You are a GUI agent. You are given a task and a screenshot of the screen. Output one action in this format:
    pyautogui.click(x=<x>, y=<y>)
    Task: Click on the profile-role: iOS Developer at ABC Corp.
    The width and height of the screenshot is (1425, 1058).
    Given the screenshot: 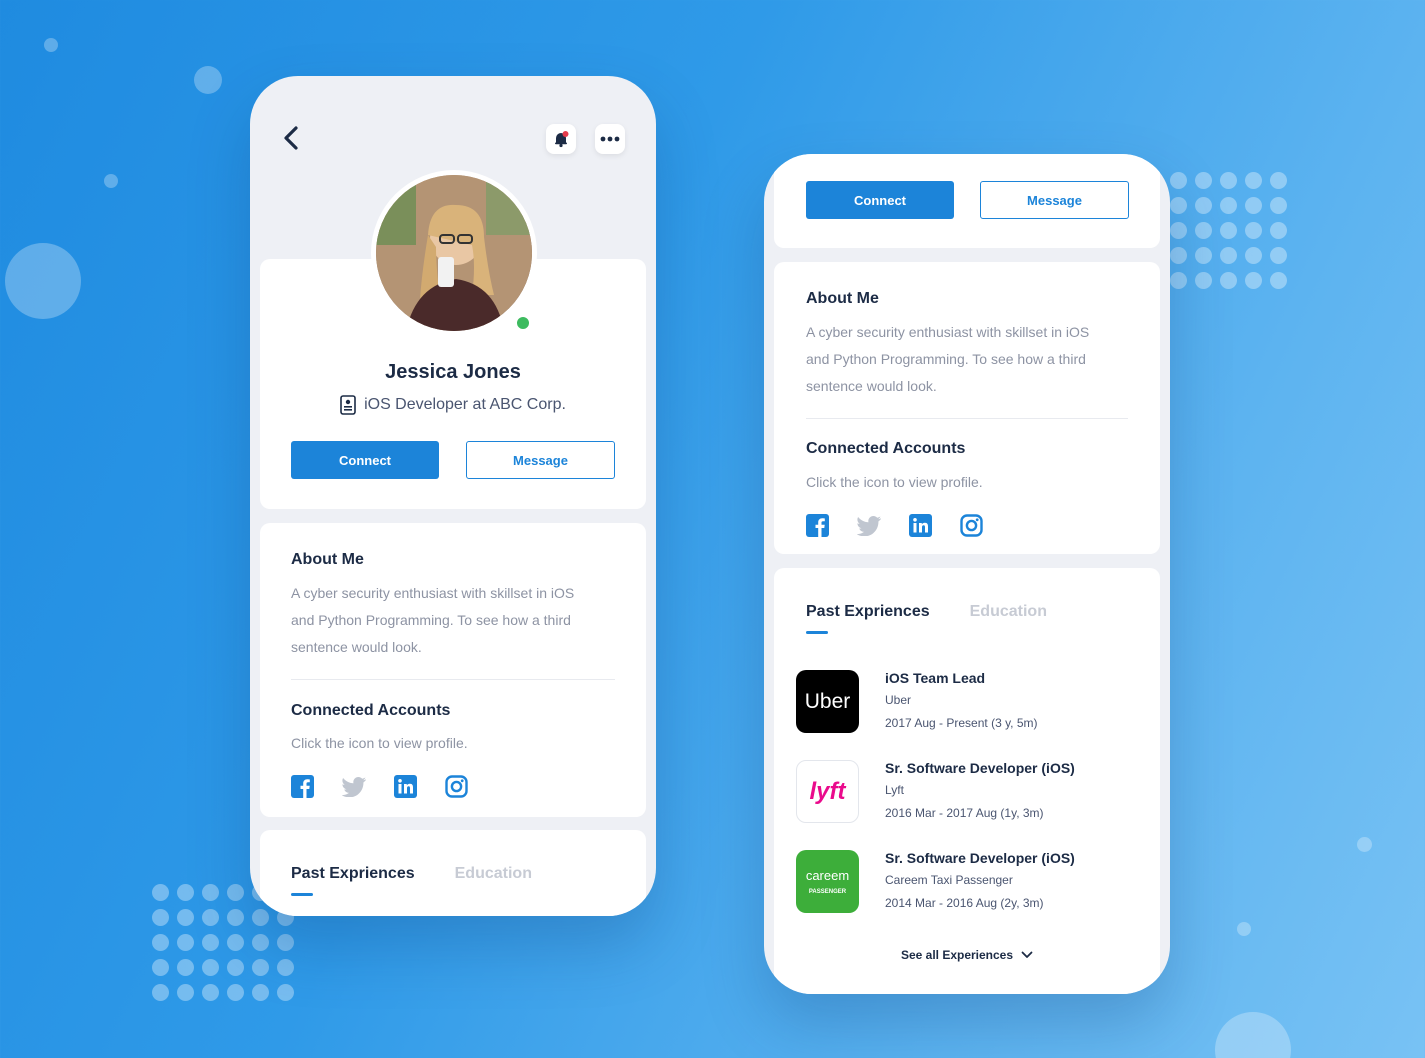 What is the action you would take?
    pyautogui.click(x=453, y=405)
    